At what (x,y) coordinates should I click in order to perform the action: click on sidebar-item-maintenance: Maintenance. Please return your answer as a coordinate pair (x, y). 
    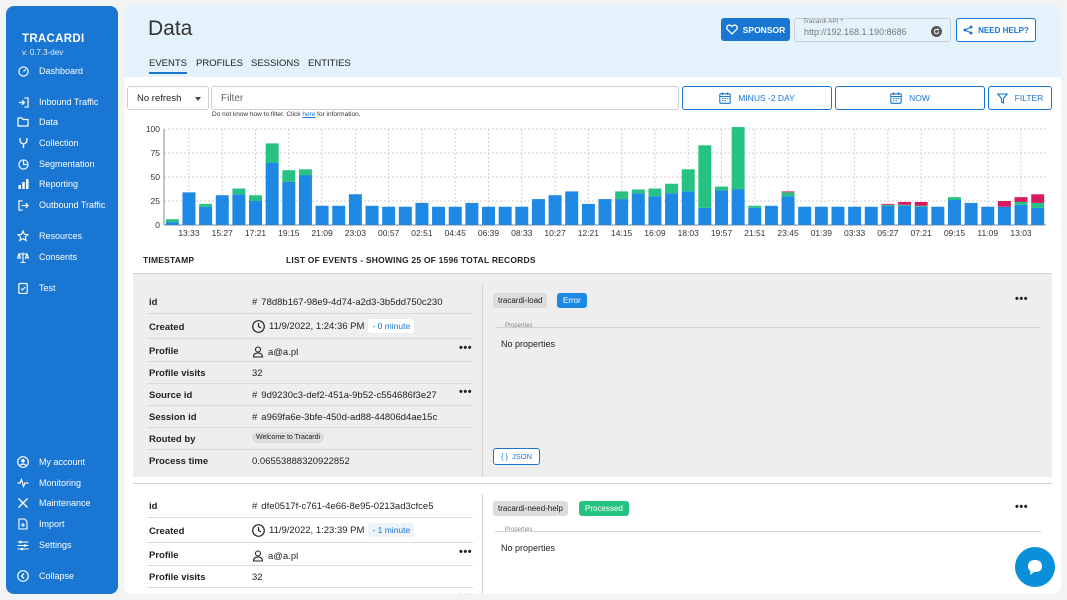
    Looking at the image, I should click on (66, 503).